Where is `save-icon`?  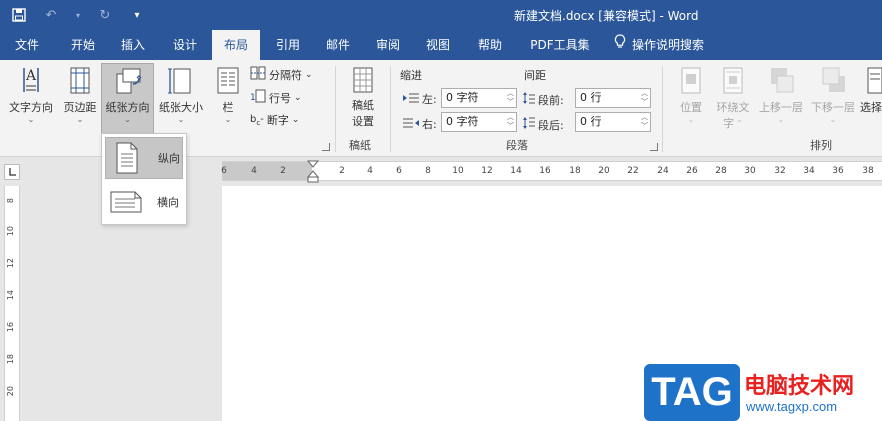
save-icon is located at coordinates (19, 15).